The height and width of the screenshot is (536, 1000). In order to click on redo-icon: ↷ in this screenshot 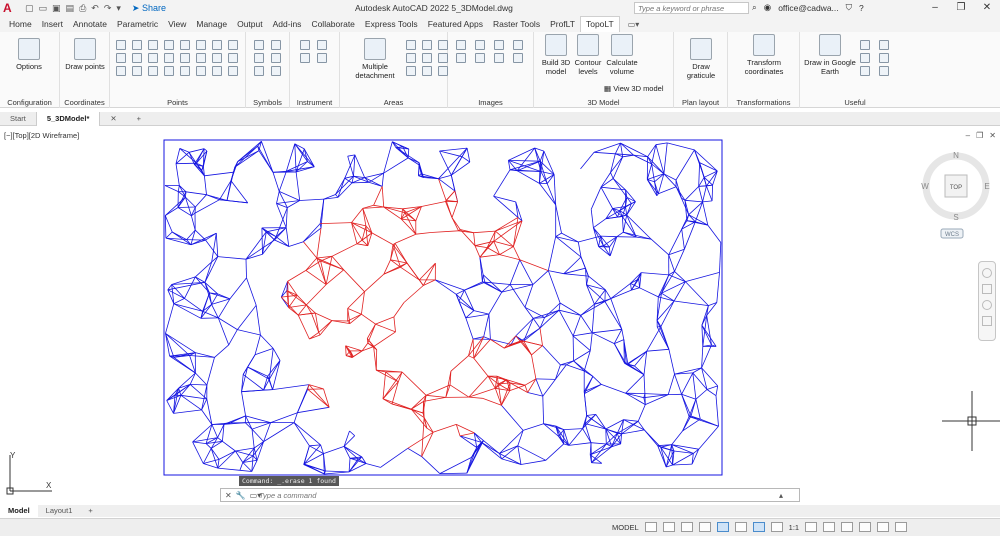, I will do `click(108, 8)`.